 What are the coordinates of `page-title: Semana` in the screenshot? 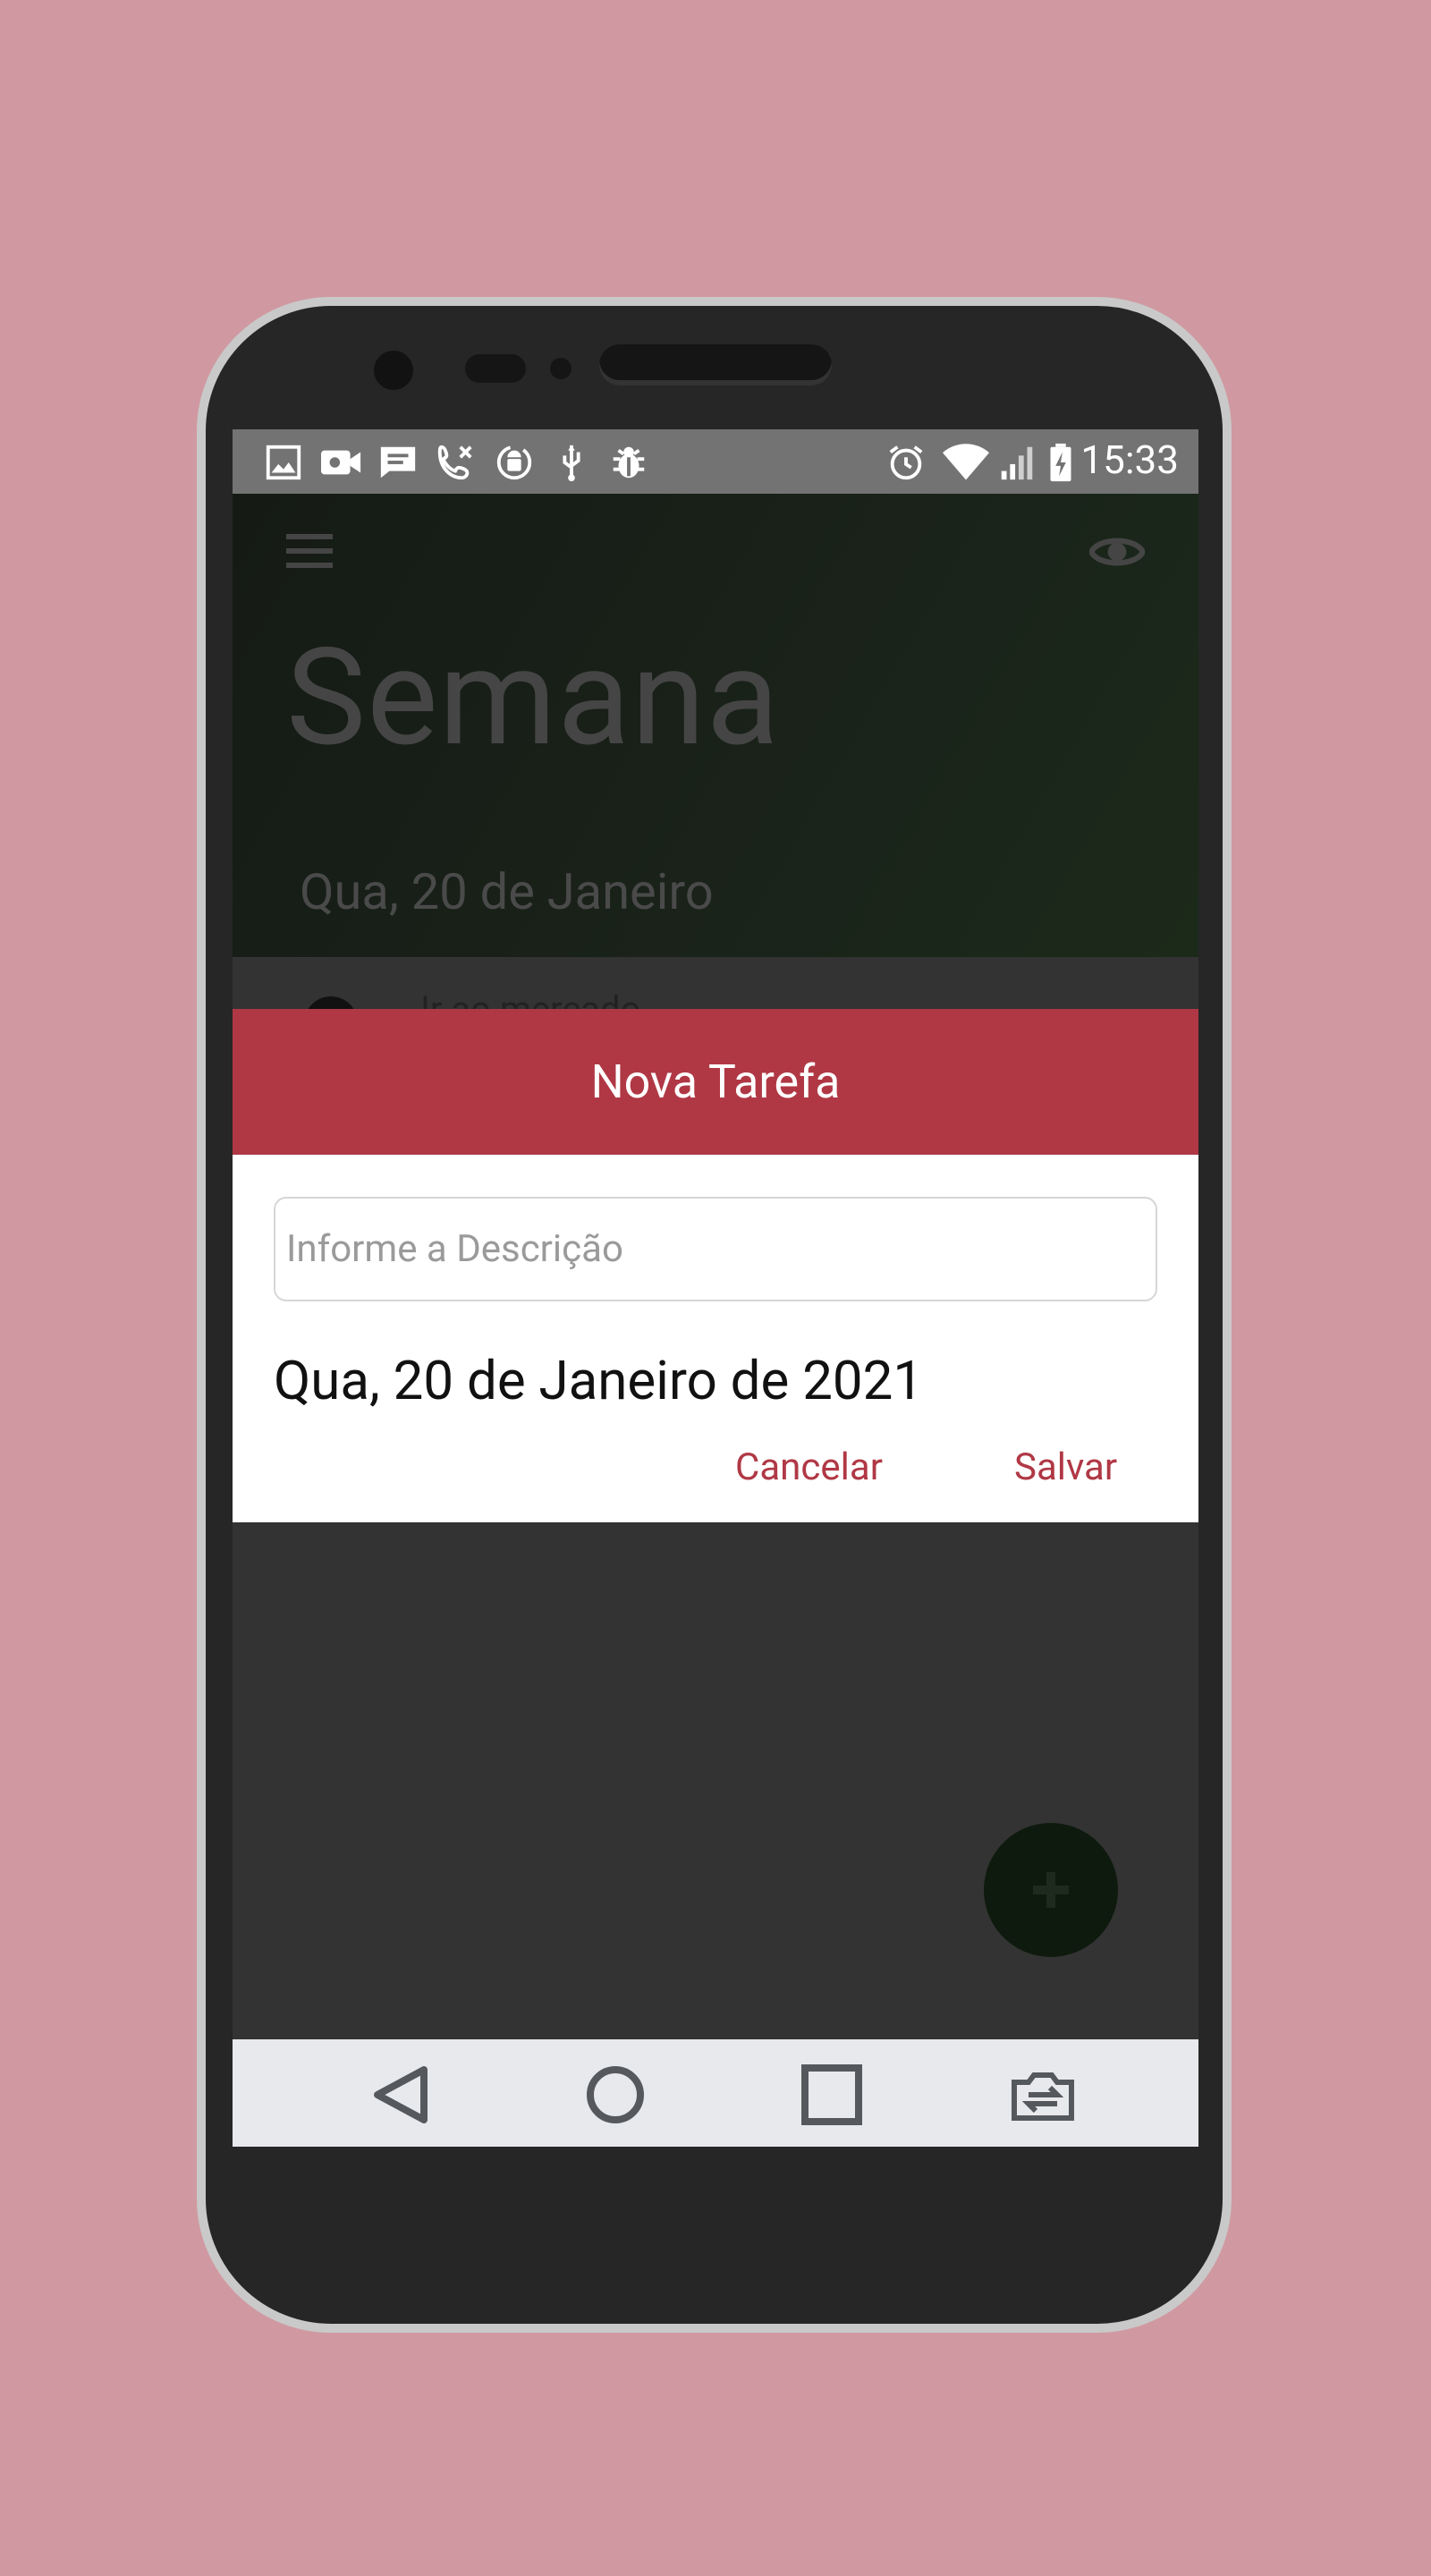 It's located at (533, 697).